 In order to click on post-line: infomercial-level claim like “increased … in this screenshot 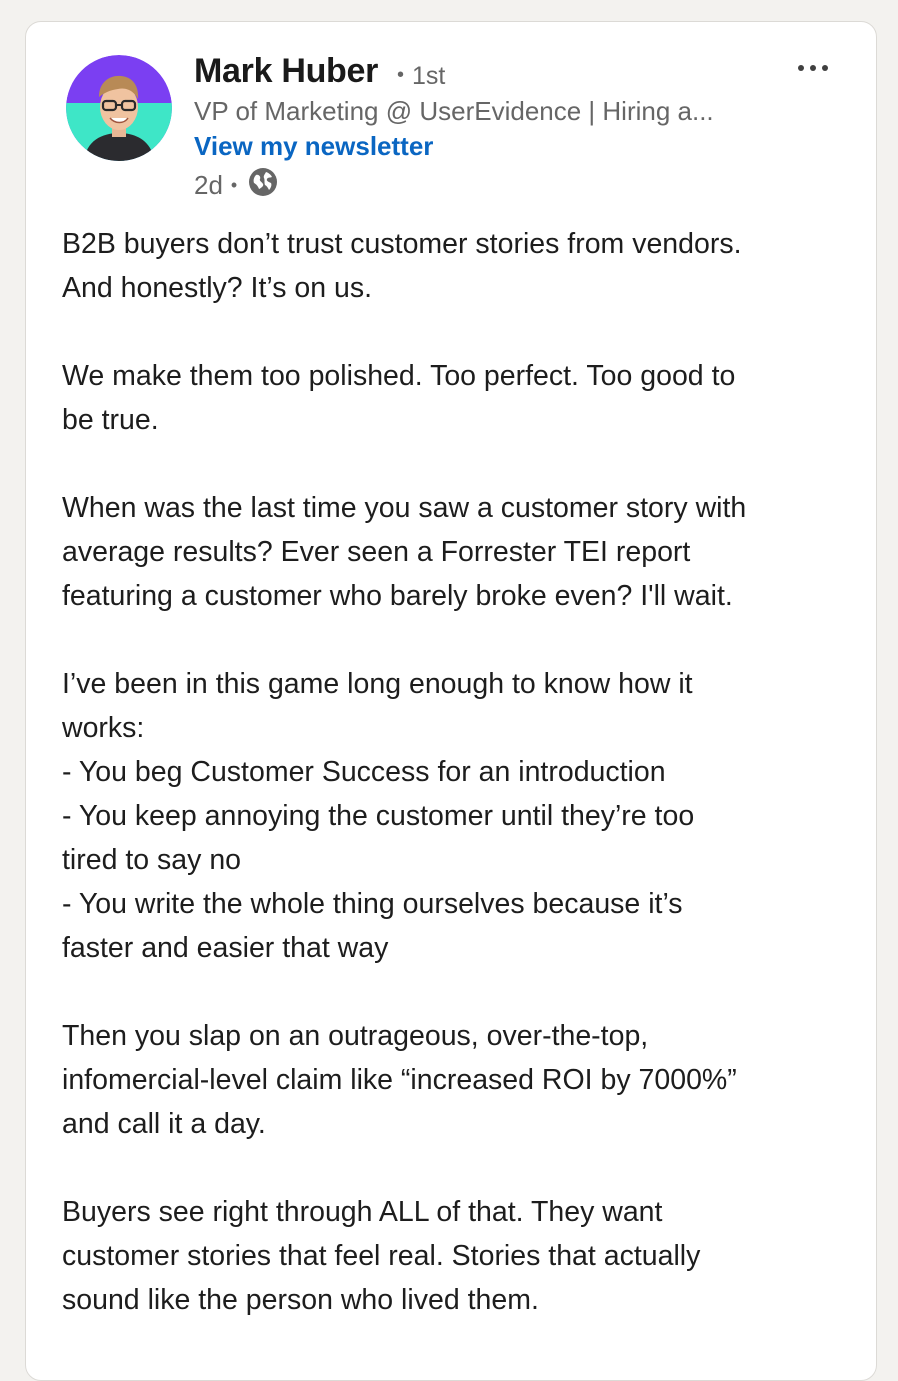, I will do `click(399, 1080)`.